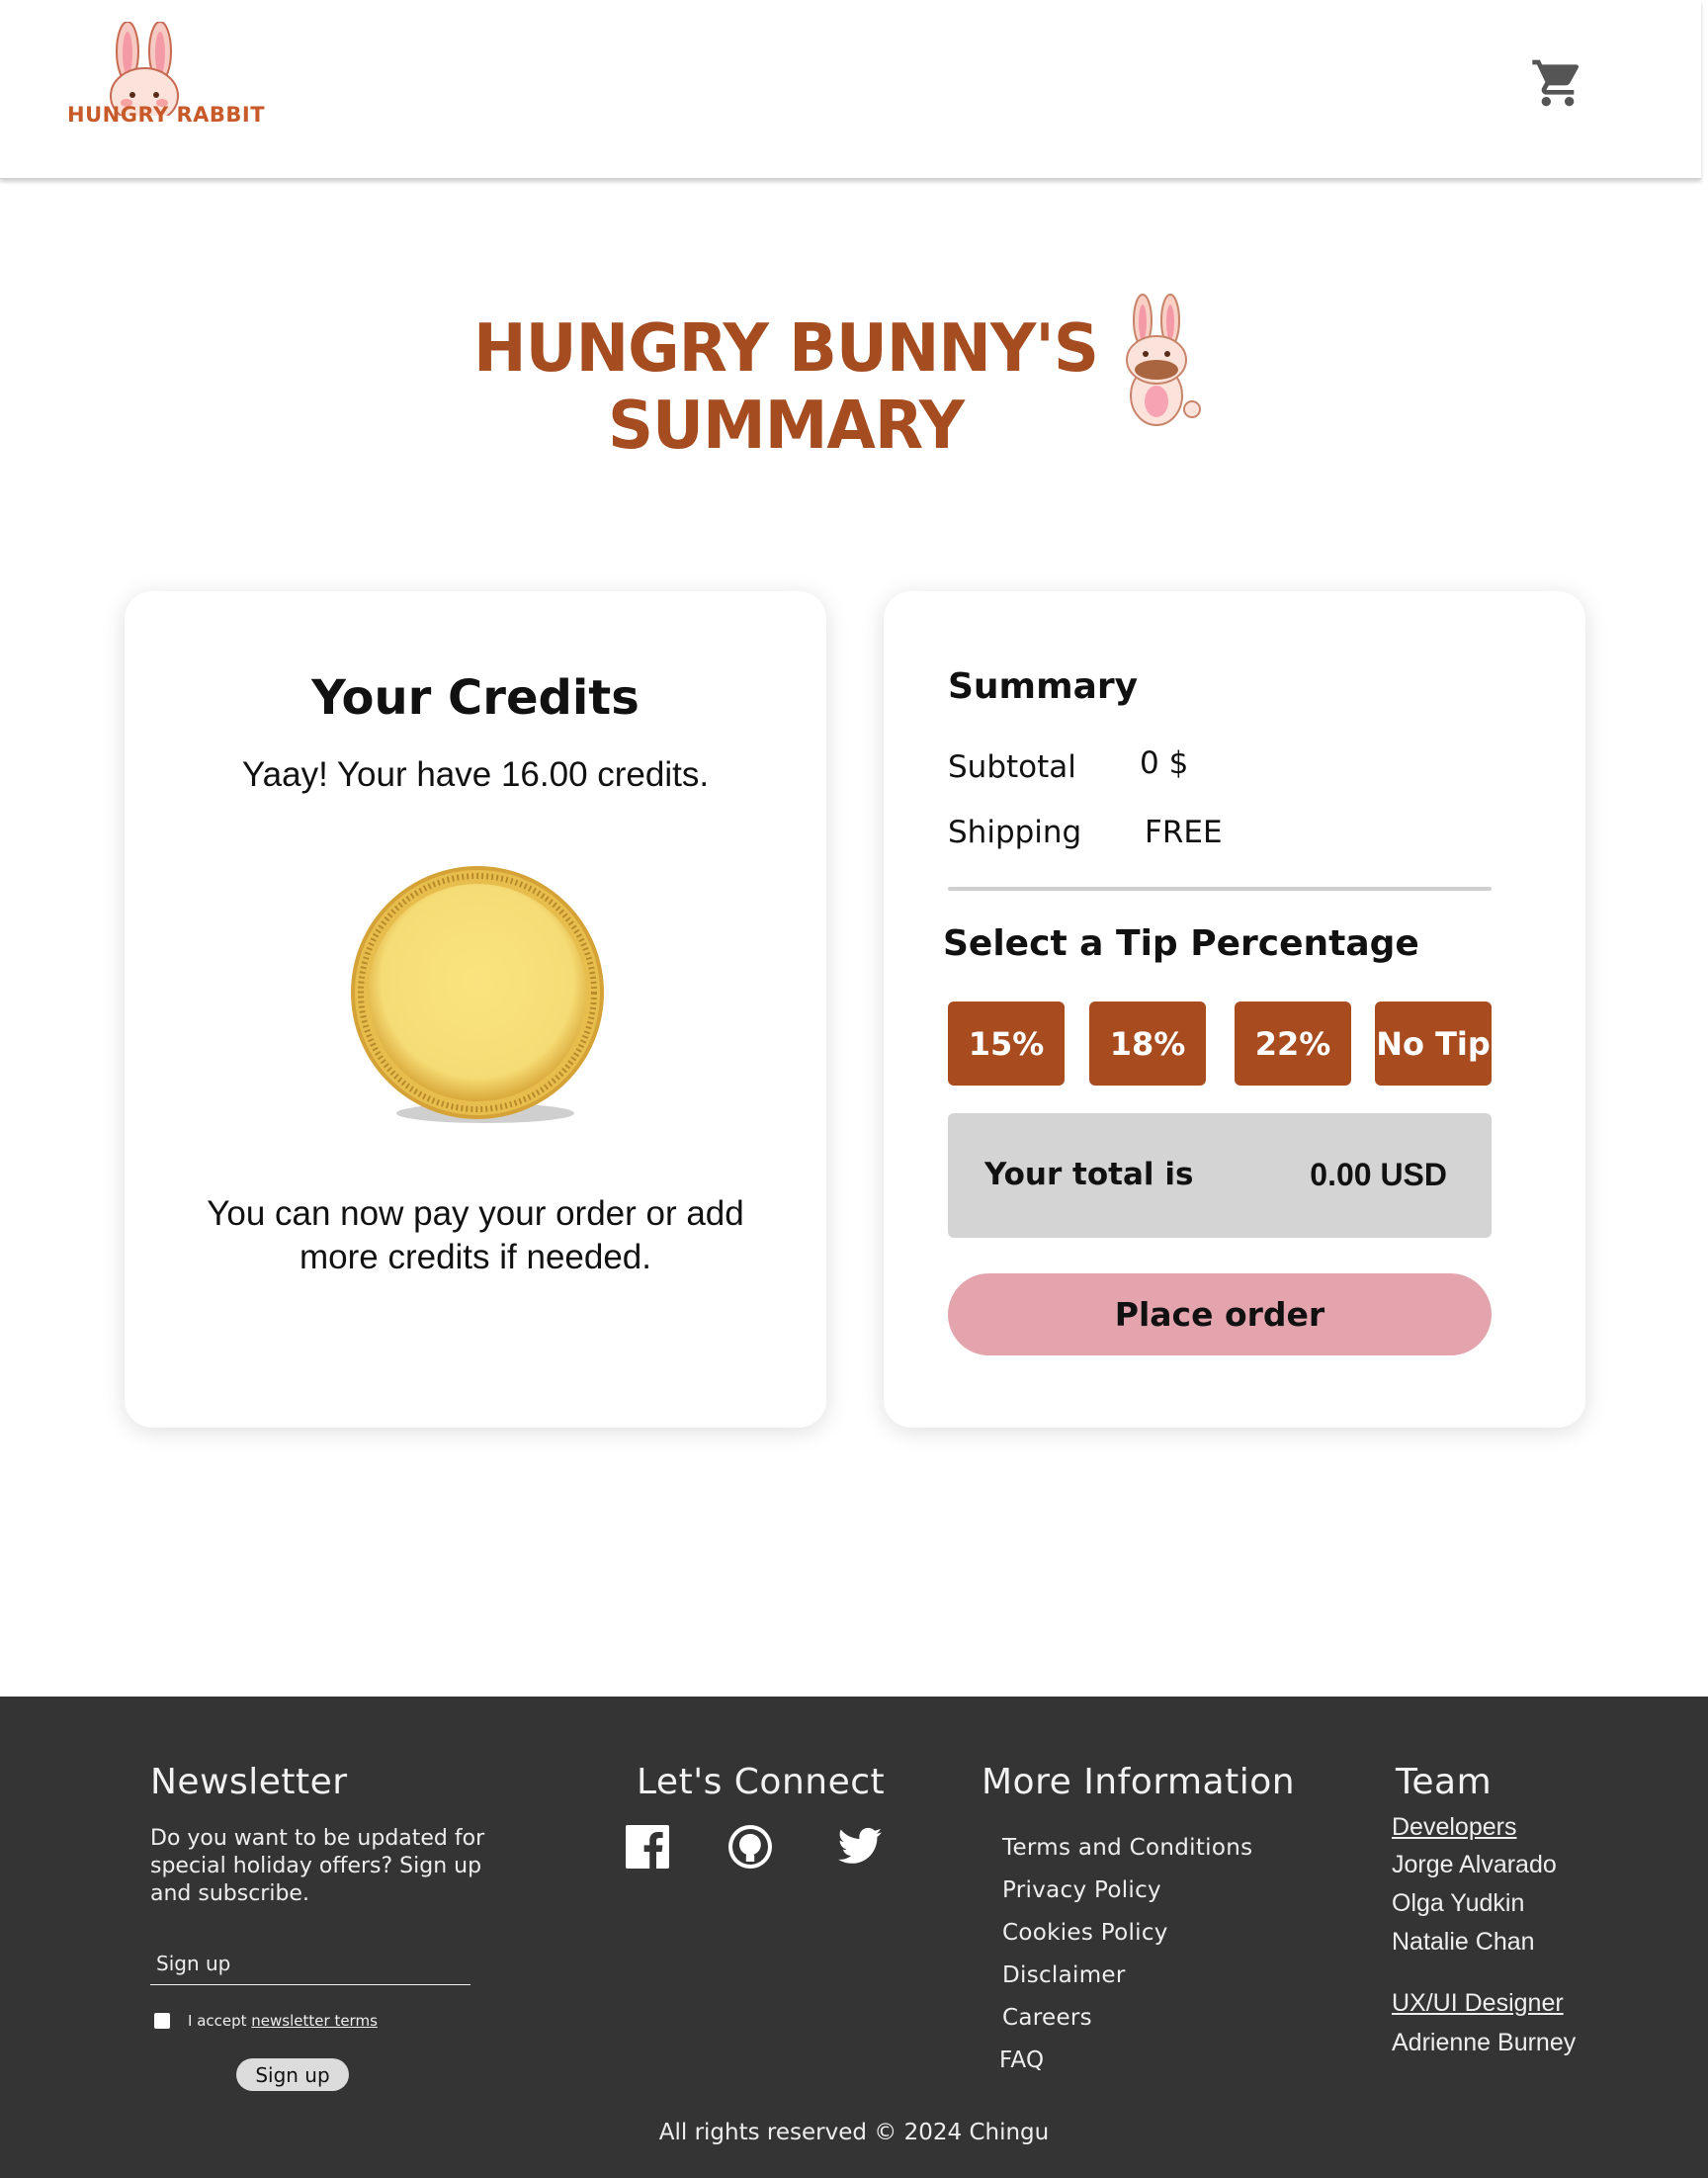  Describe the element at coordinates (1484, 2043) in the screenshot. I see `designer-name: Adrienne Burney` at that location.